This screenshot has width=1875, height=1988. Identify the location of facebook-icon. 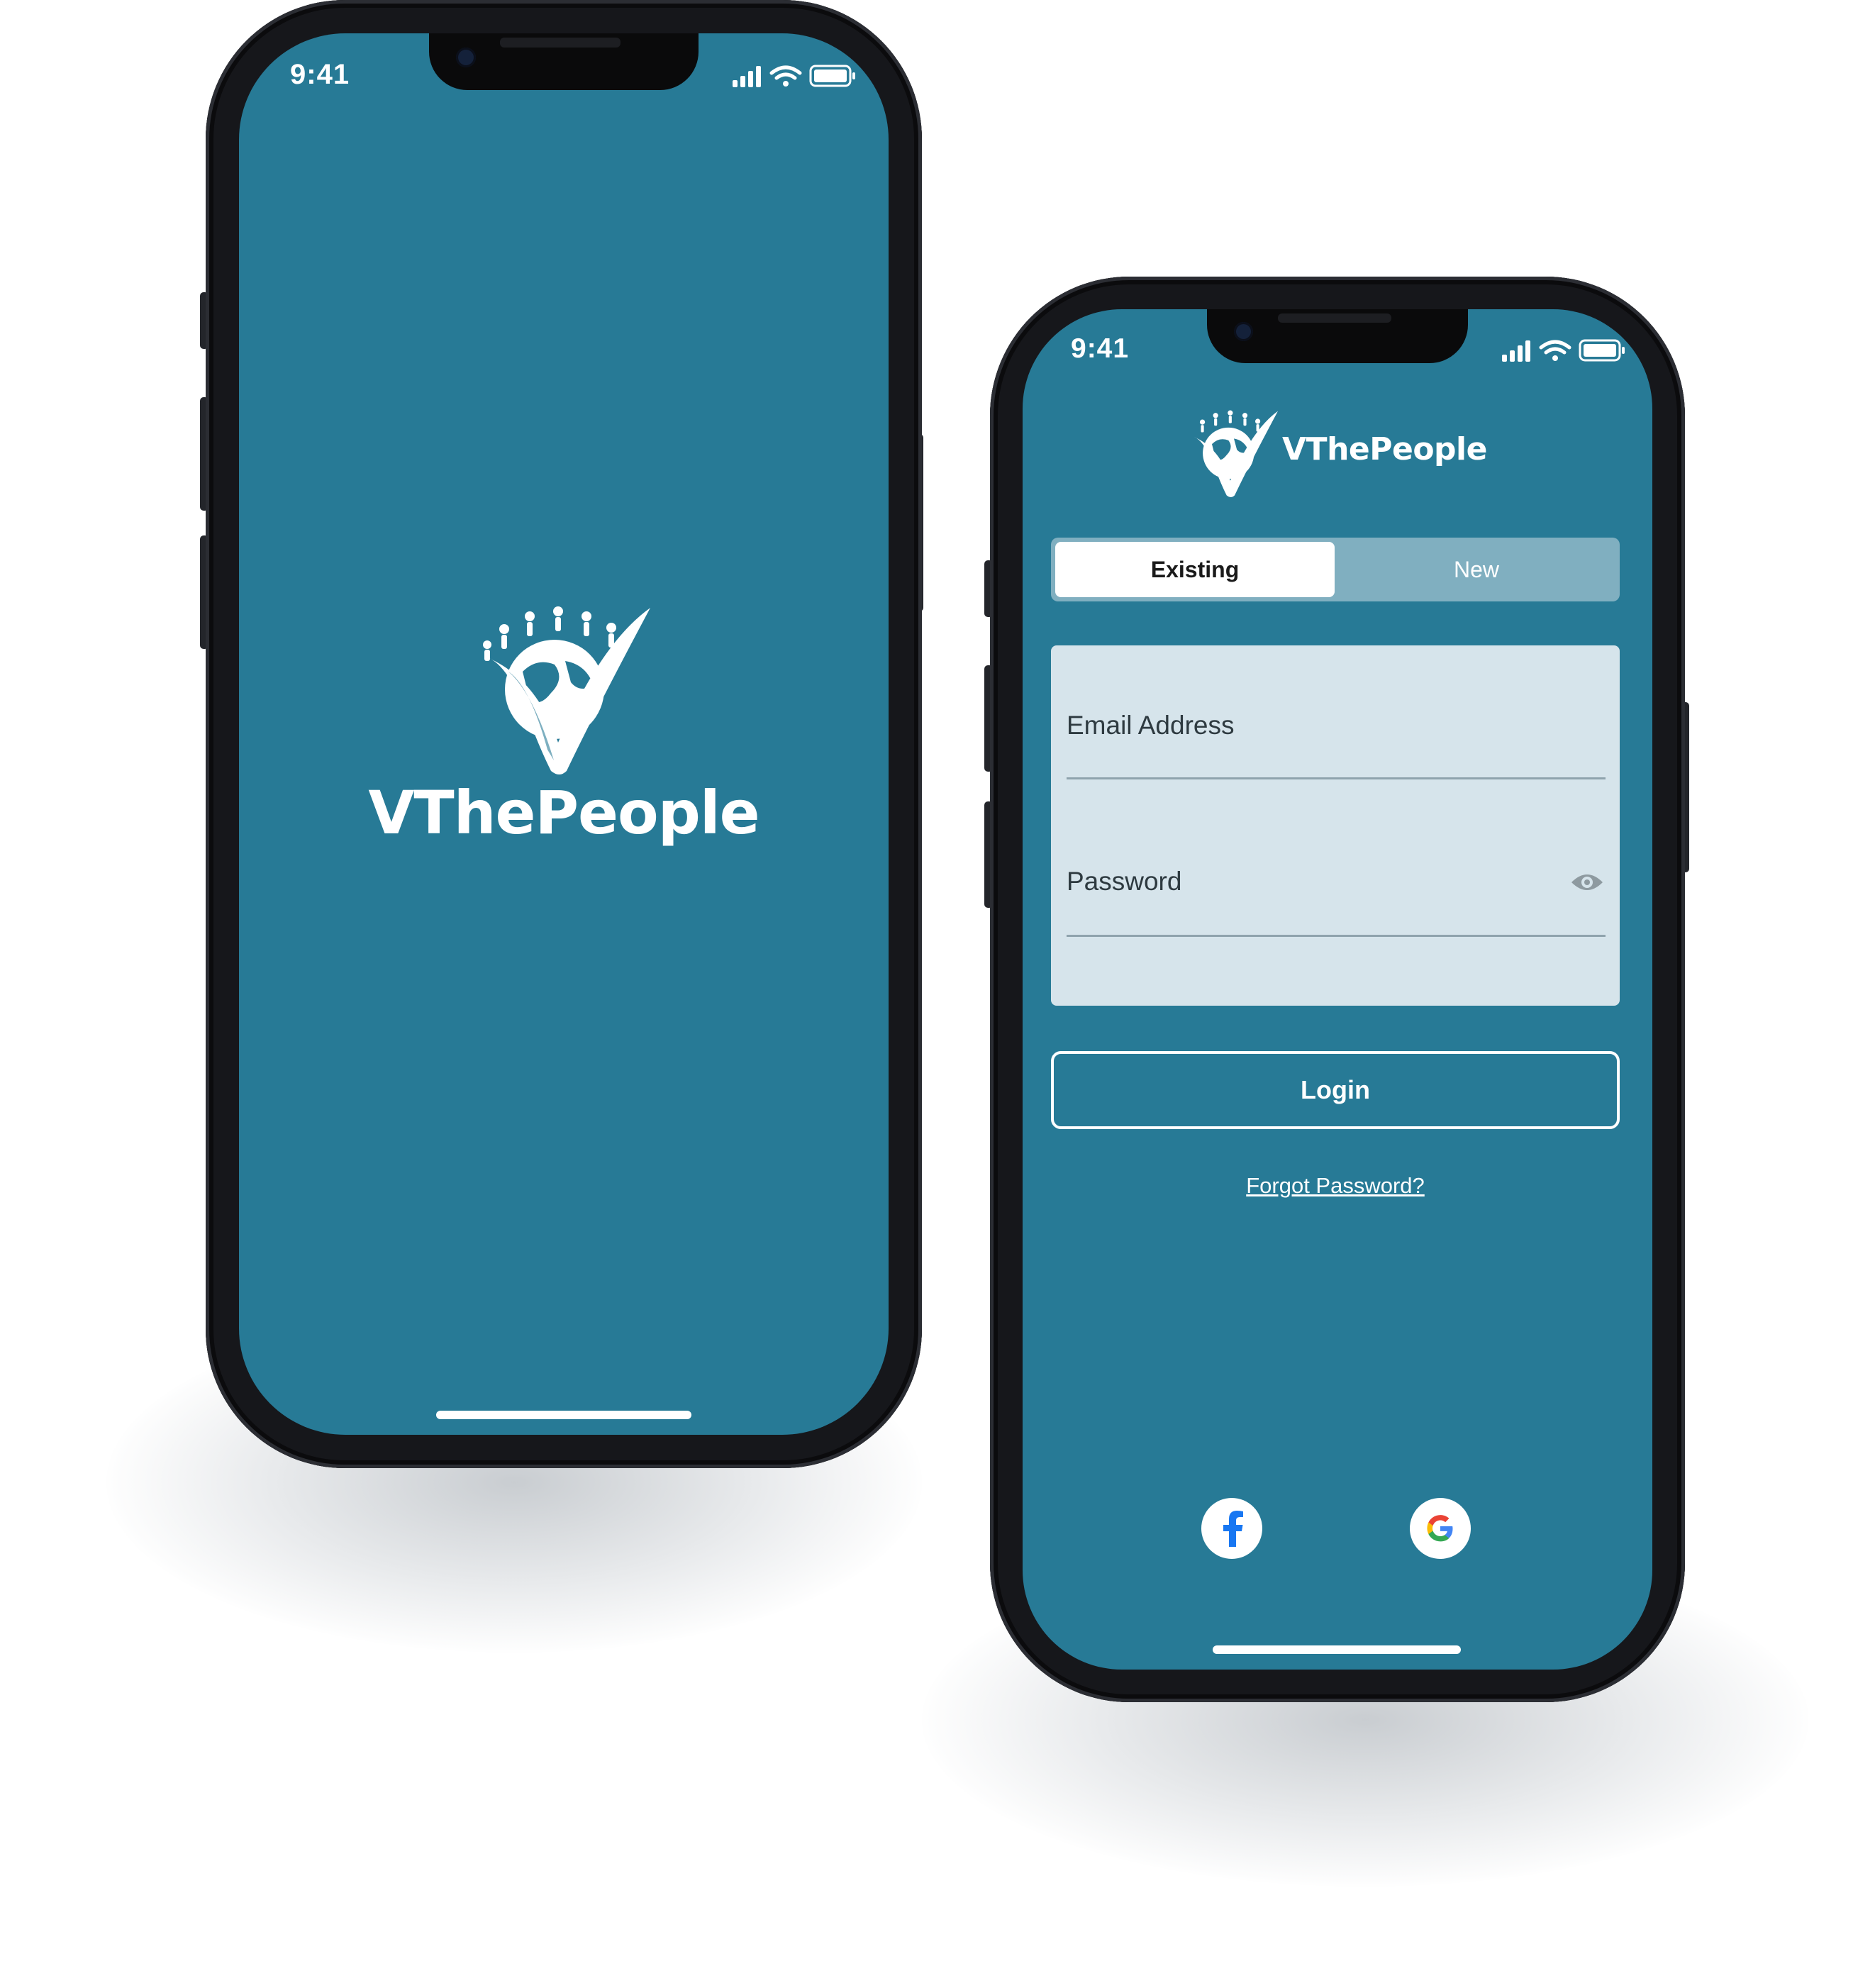
(1233, 1529).